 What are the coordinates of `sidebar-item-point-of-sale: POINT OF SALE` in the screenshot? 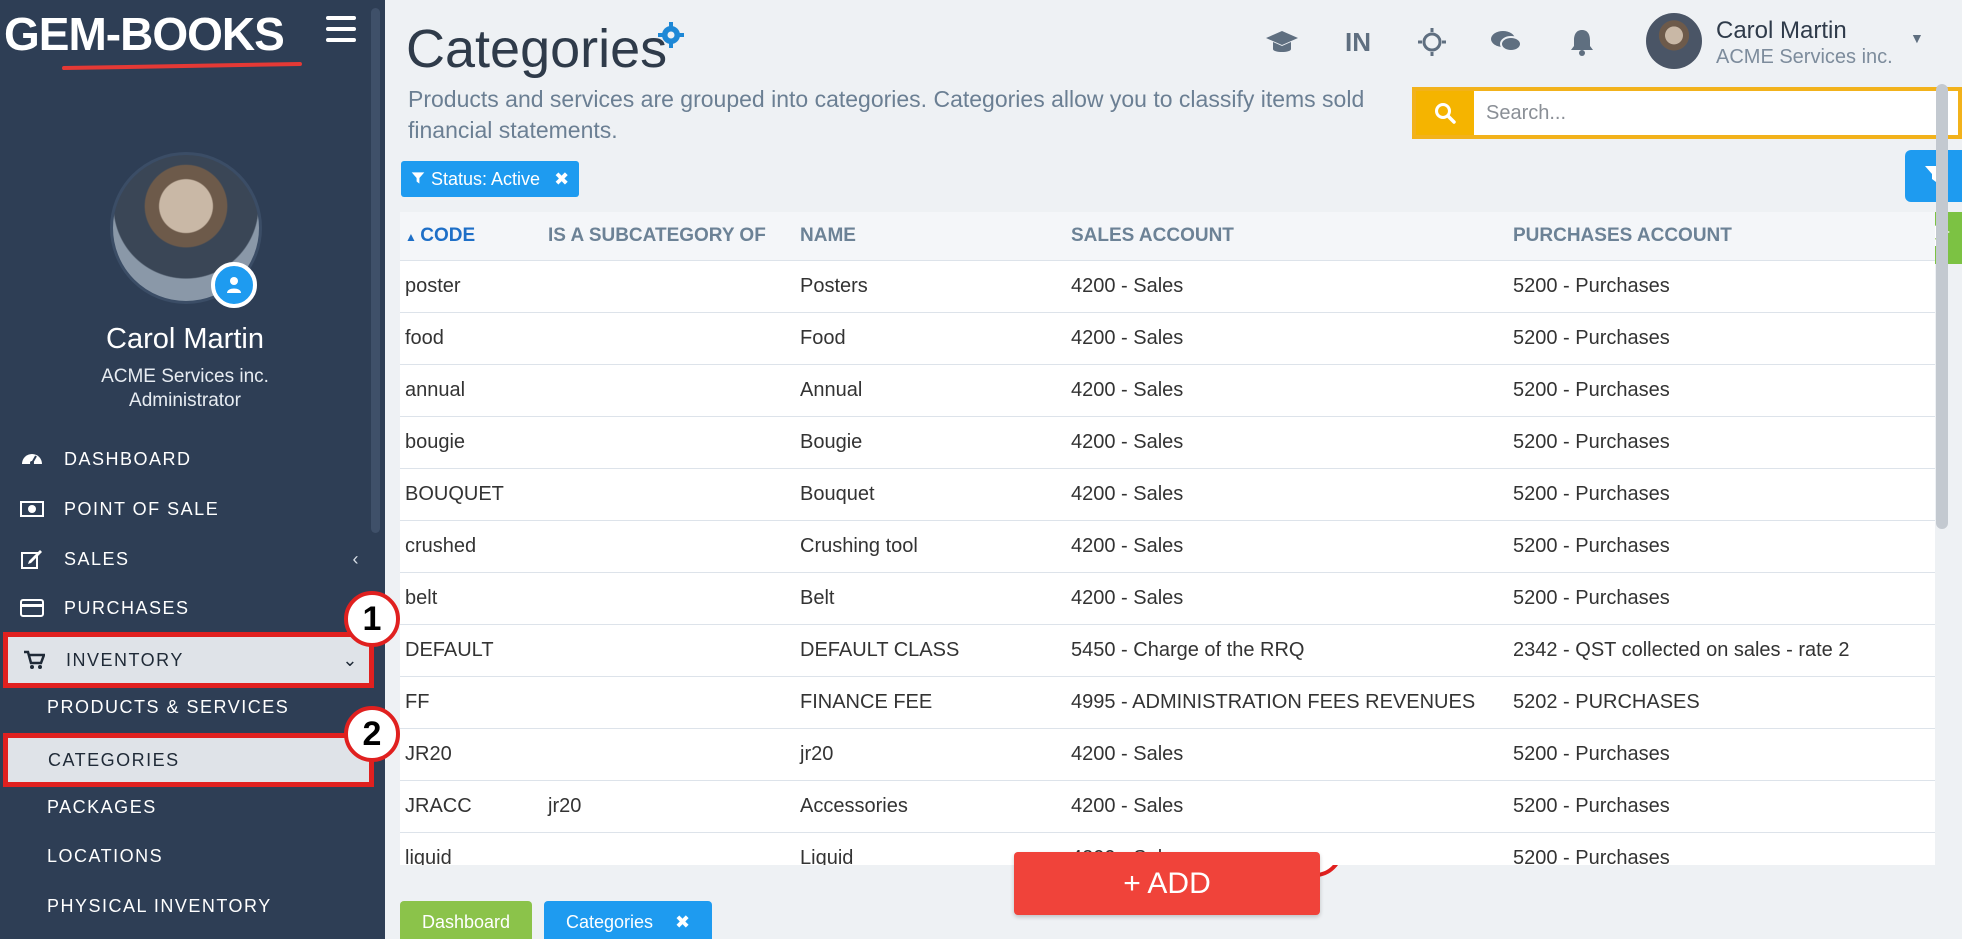 It's located at (185, 509).